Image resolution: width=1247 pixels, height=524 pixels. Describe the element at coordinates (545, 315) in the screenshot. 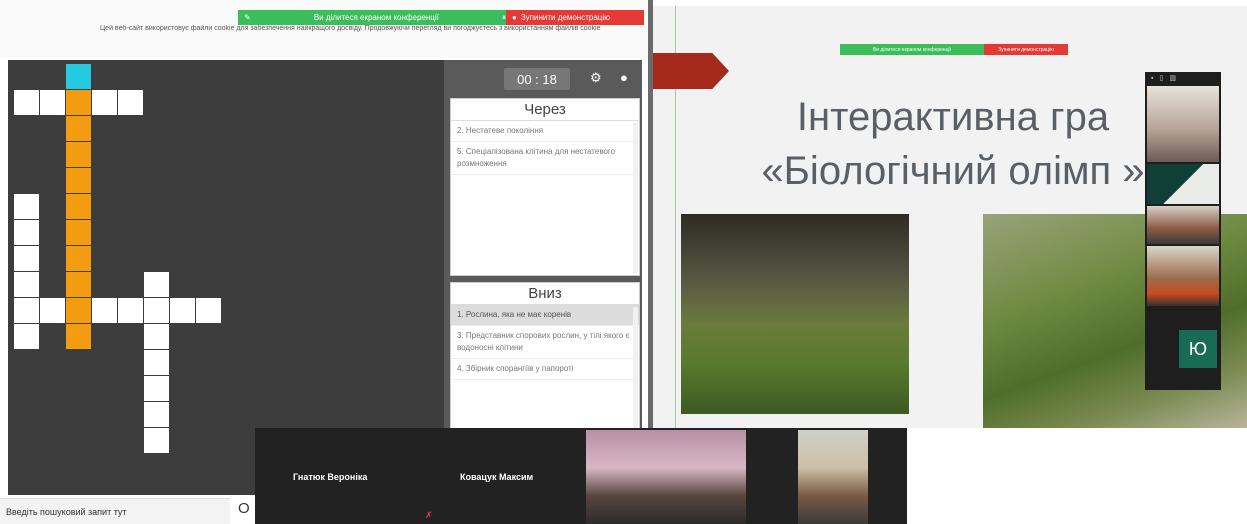

I see `clue-item-selected: 1. Рослина, яка не має коренів` at that location.